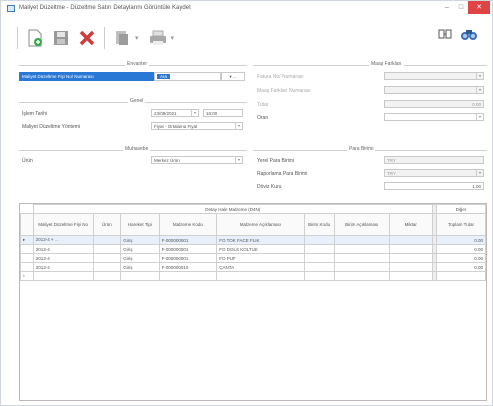 The height and width of the screenshot is (406, 493). What do you see at coordinates (282, 174) in the screenshot?
I see `currency-row-label: Raporlama Para Birimi` at bounding box center [282, 174].